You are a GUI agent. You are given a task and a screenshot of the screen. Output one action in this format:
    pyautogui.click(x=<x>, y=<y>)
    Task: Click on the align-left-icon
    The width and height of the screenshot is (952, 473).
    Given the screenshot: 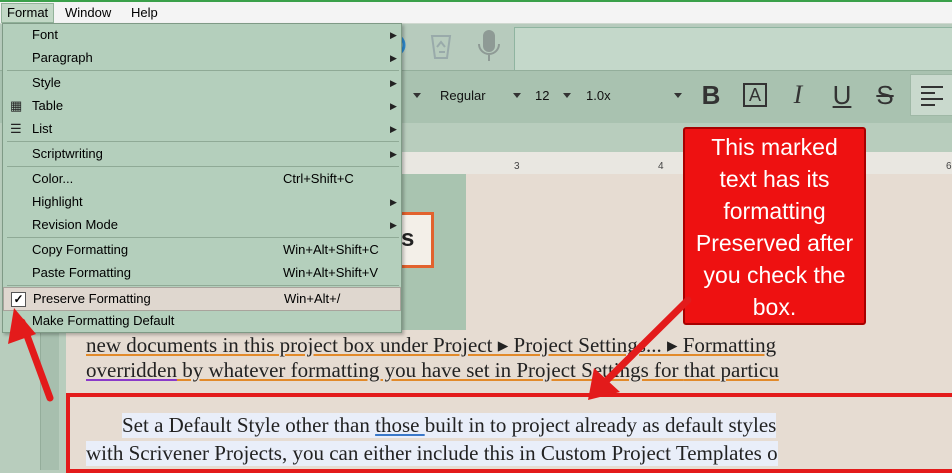 What is the action you would take?
    pyautogui.click(x=932, y=96)
    